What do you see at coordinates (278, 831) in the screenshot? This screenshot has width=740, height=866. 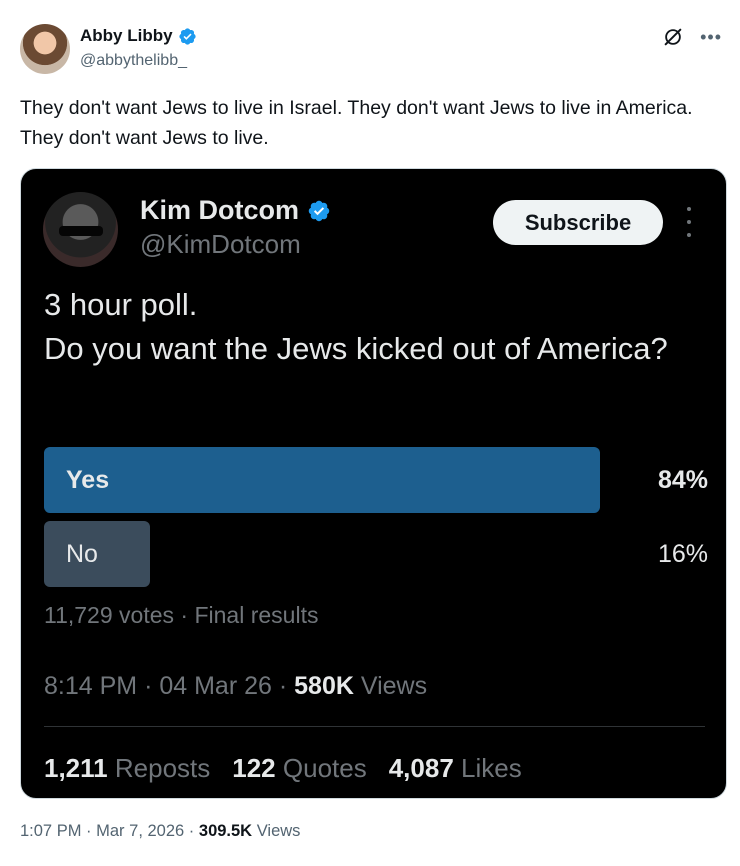 I see `footer-views-label: Views` at bounding box center [278, 831].